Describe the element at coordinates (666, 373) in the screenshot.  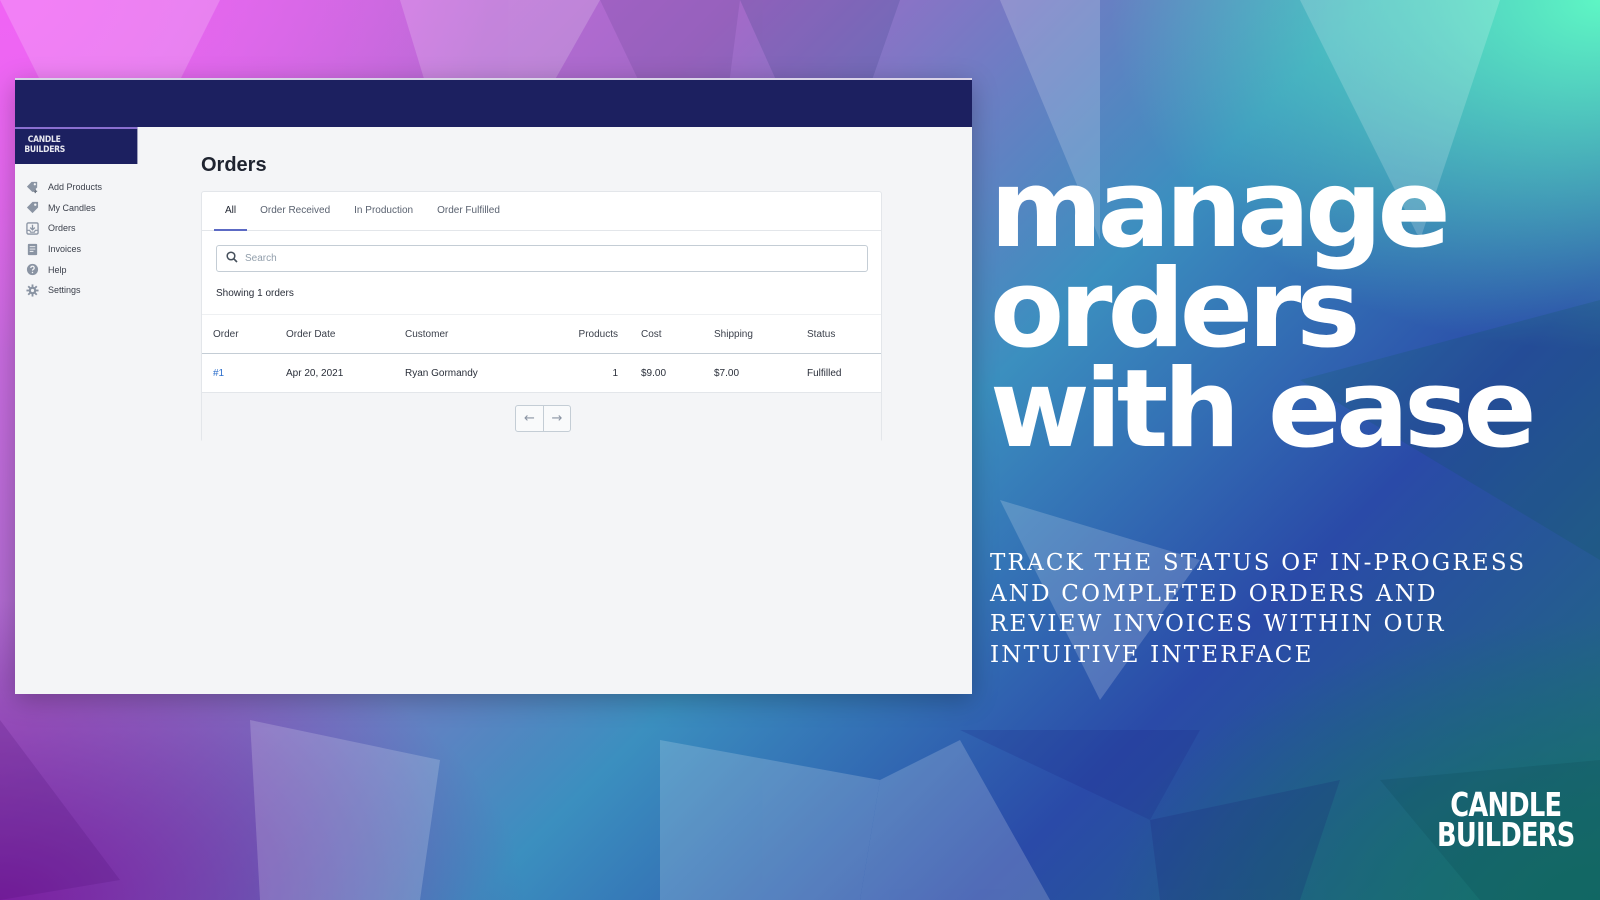
I see `cost-cell: $9.00` at that location.